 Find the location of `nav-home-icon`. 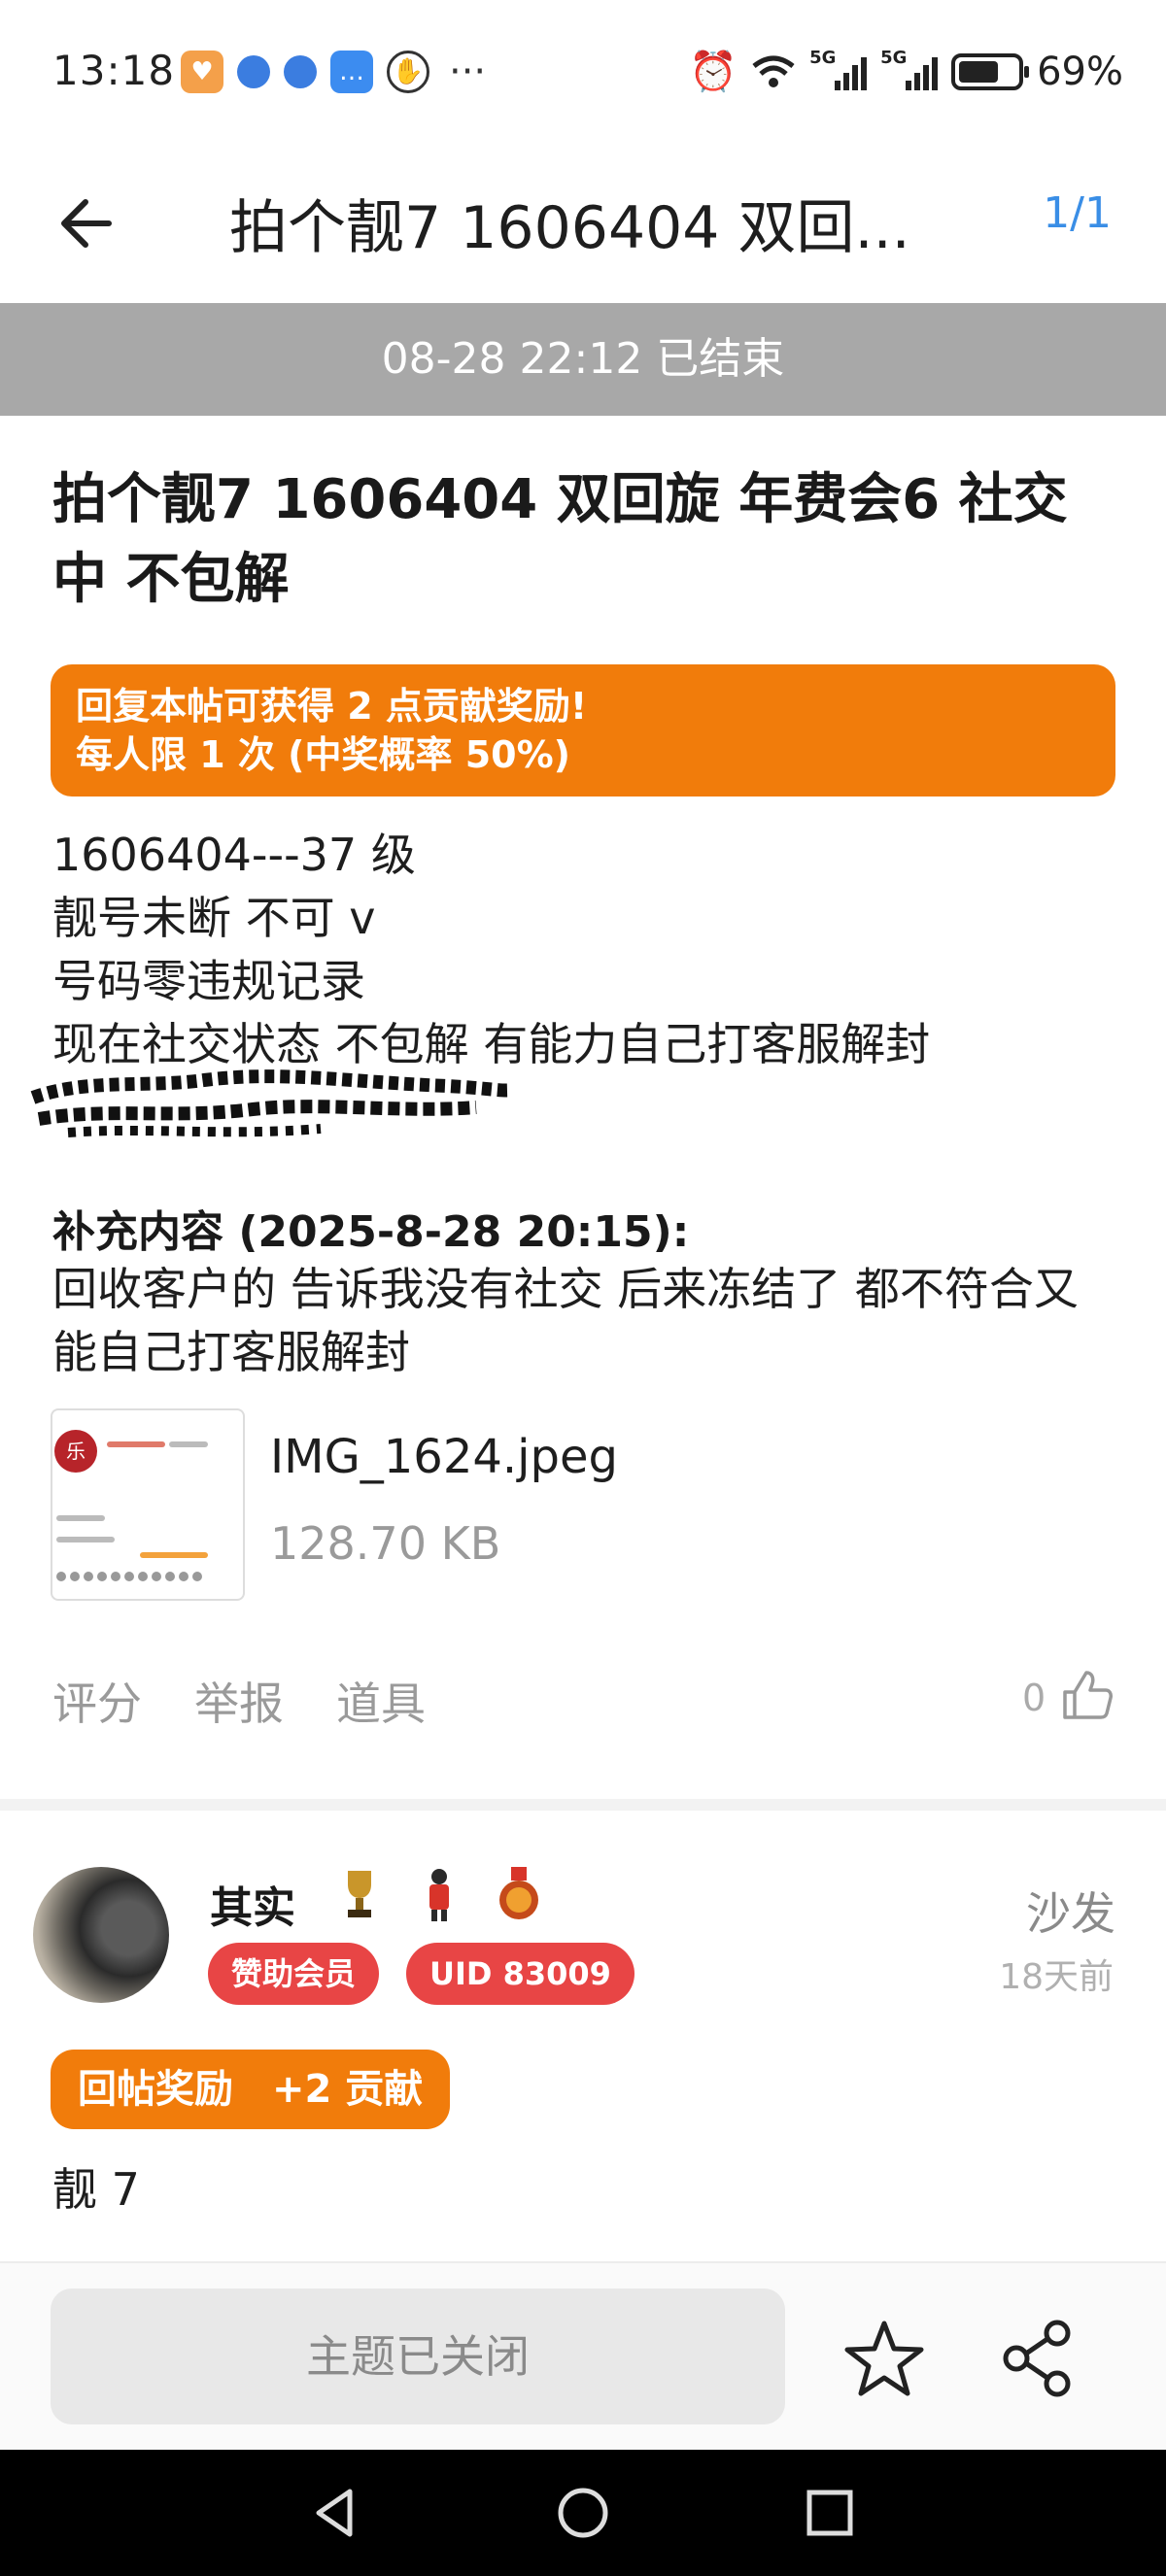

nav-home-icon is located at coordinates (583, 2513).